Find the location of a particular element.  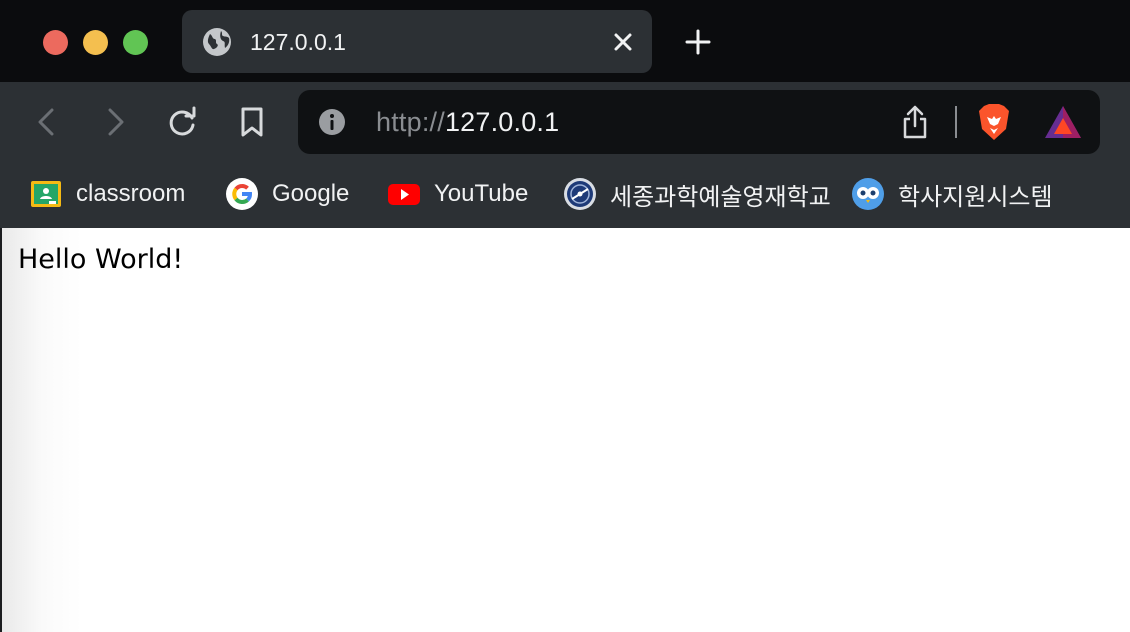

school-emblem-icon is located at coordinates (580, 194).